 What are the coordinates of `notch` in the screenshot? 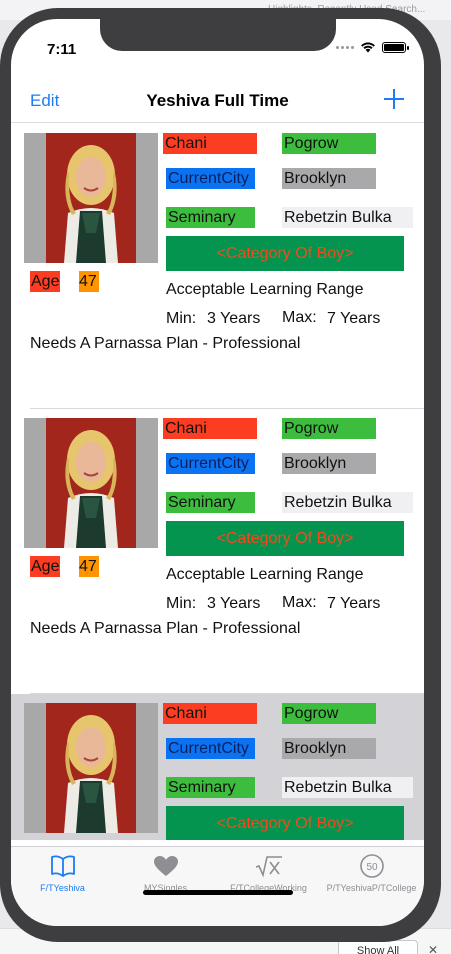 It's located at (218, 35).